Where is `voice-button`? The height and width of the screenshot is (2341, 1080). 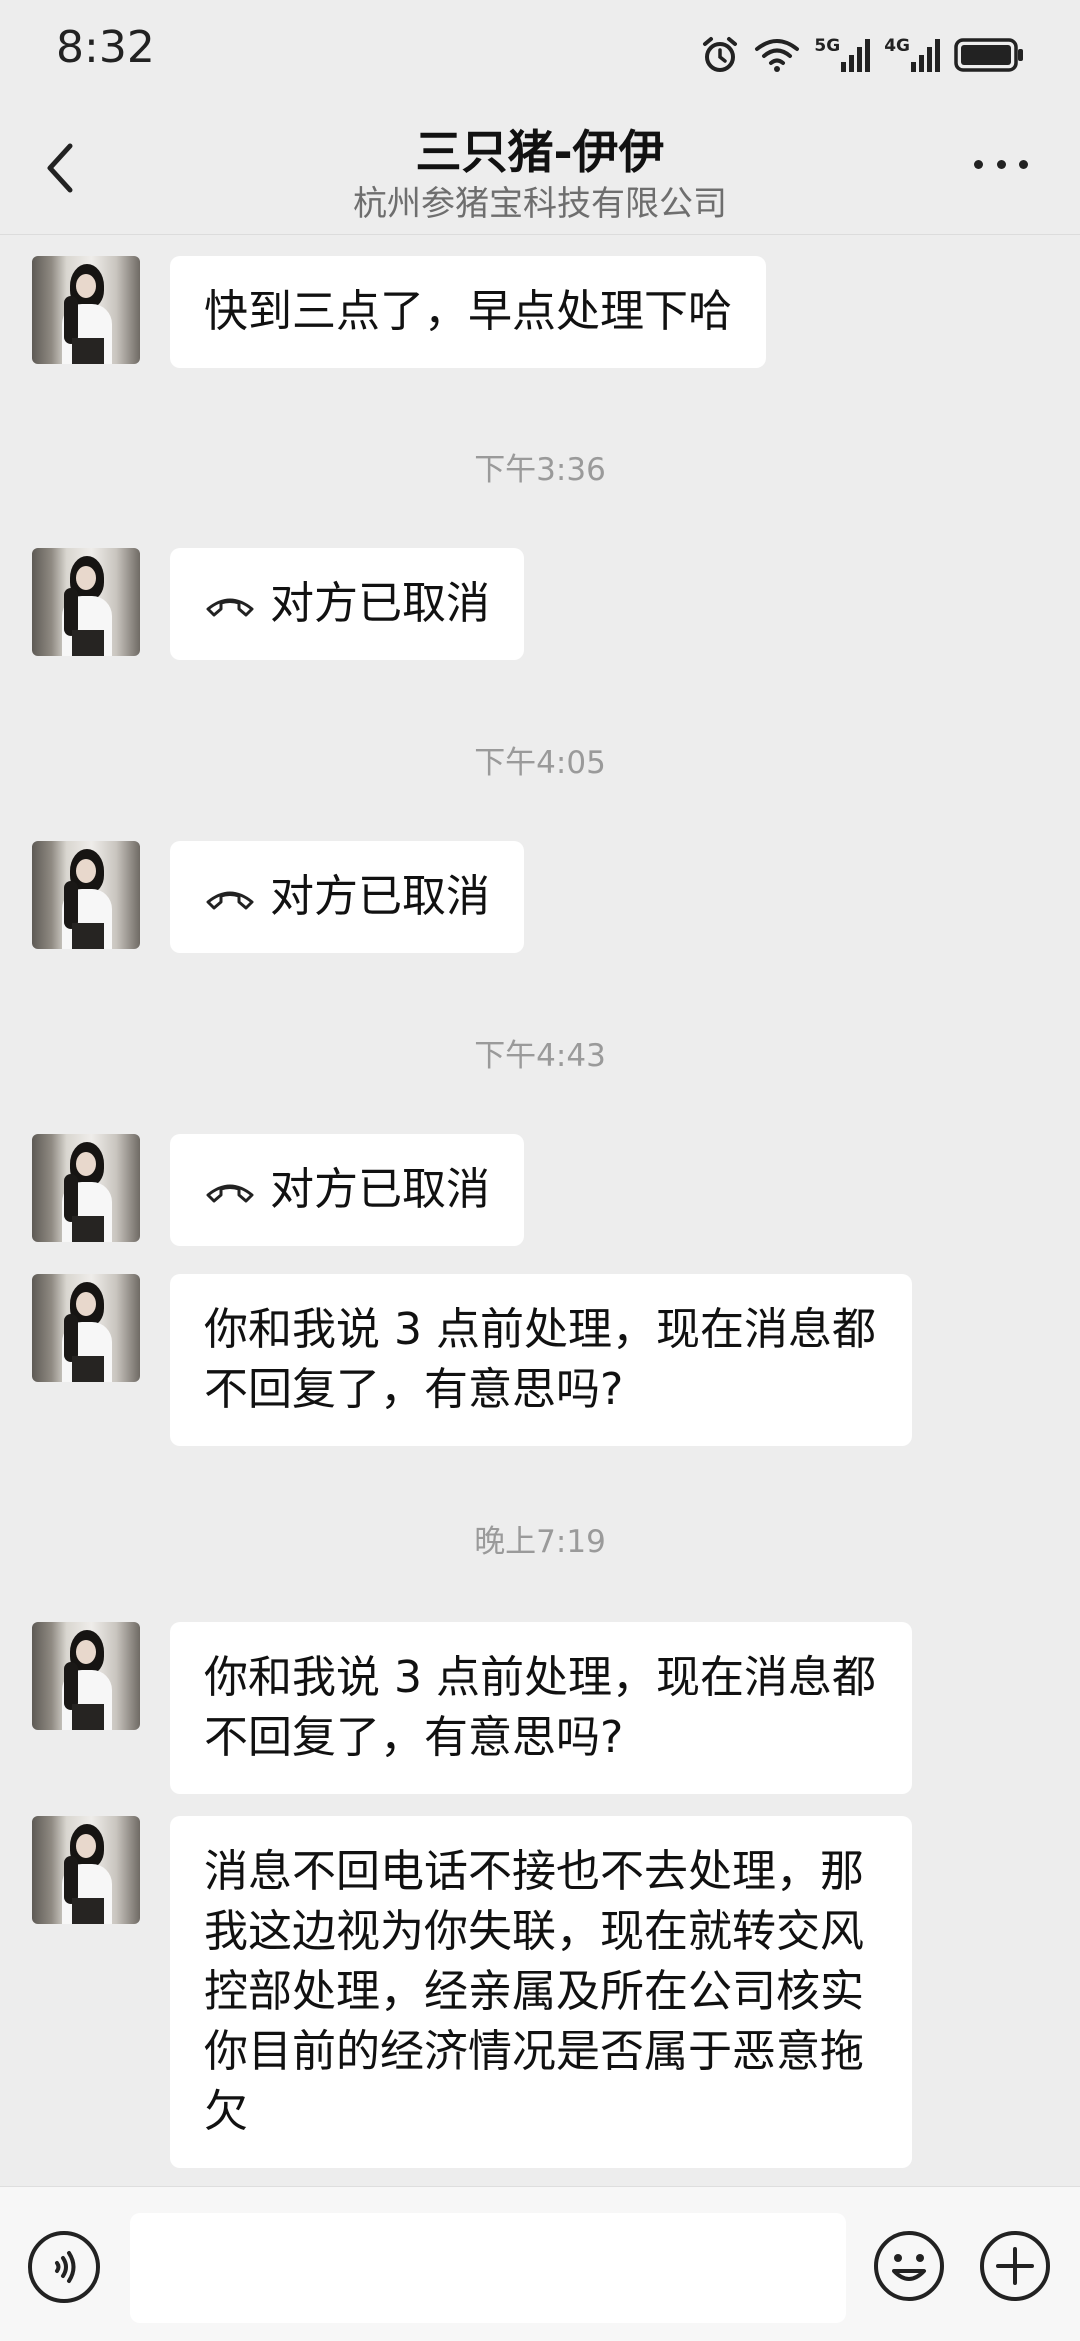
voice-button is located at coordinates (64, 2267).